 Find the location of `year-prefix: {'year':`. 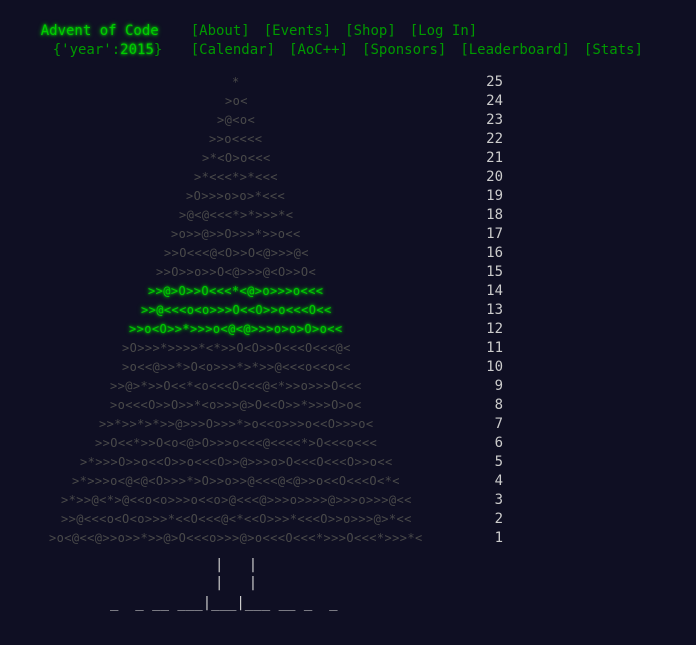

year-prefix: {'year': is located at coordinates (86, 50).